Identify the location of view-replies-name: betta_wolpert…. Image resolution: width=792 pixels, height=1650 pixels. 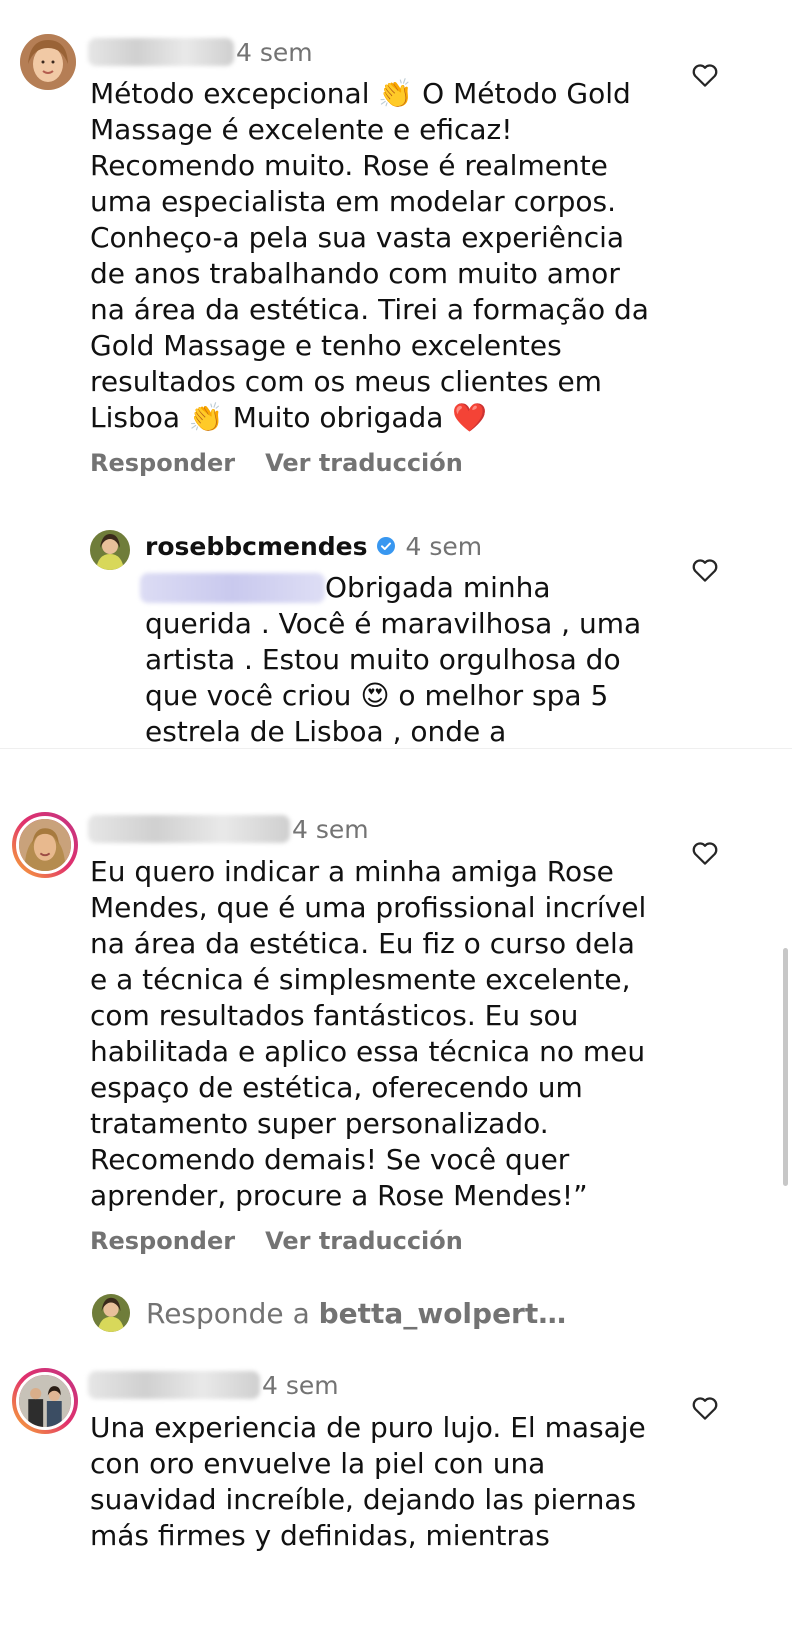
(442, 1313).